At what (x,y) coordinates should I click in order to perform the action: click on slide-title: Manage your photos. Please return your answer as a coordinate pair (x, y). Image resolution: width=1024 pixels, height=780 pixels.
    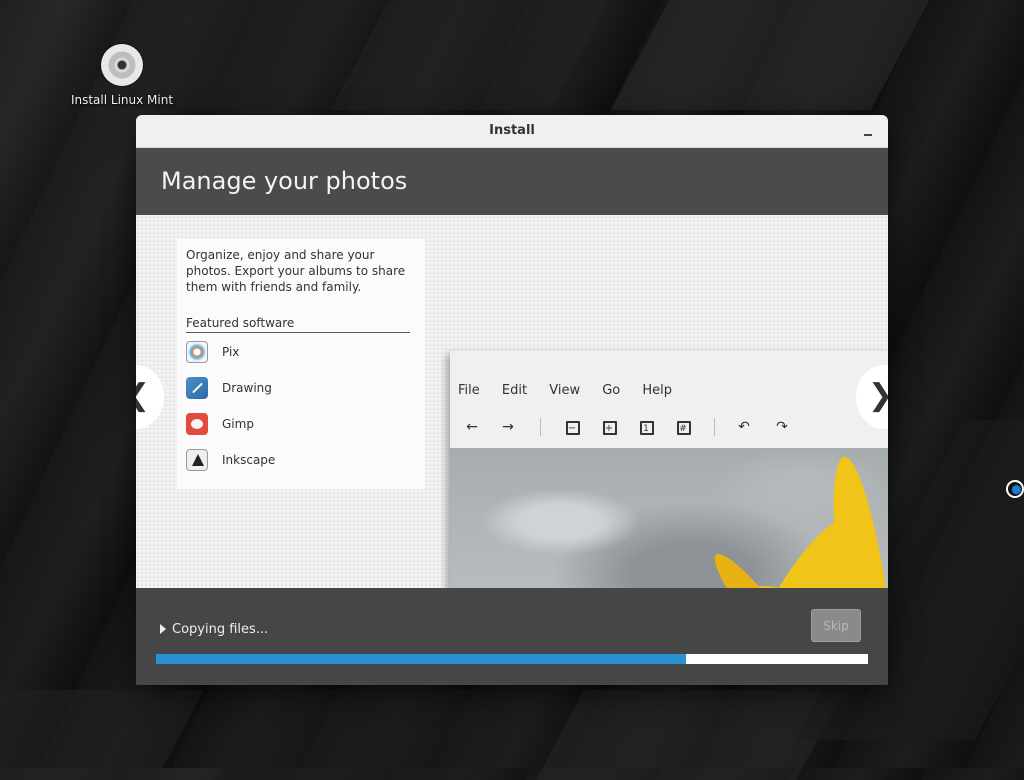
    Looking at the image, I should click on (284, 181).